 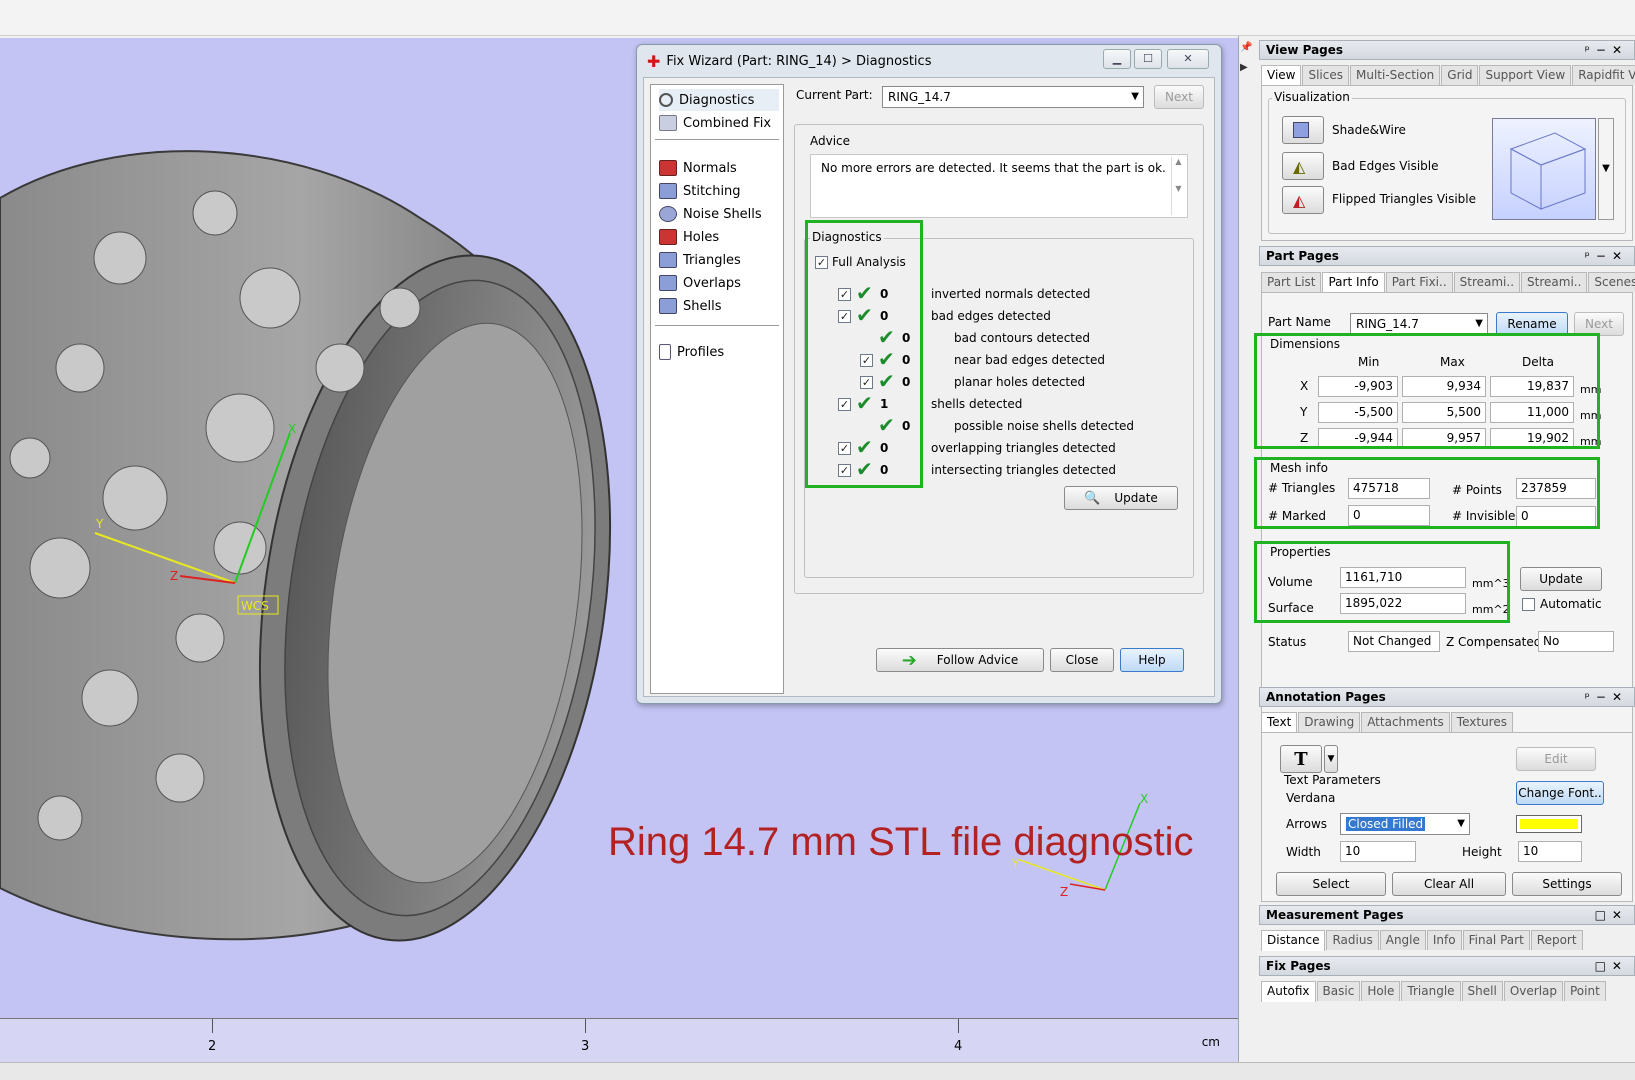 What do you see at coordinates (1585, 991) in the screenshot?
I see `tab-point: Point` at bounding box center [1585, 991].